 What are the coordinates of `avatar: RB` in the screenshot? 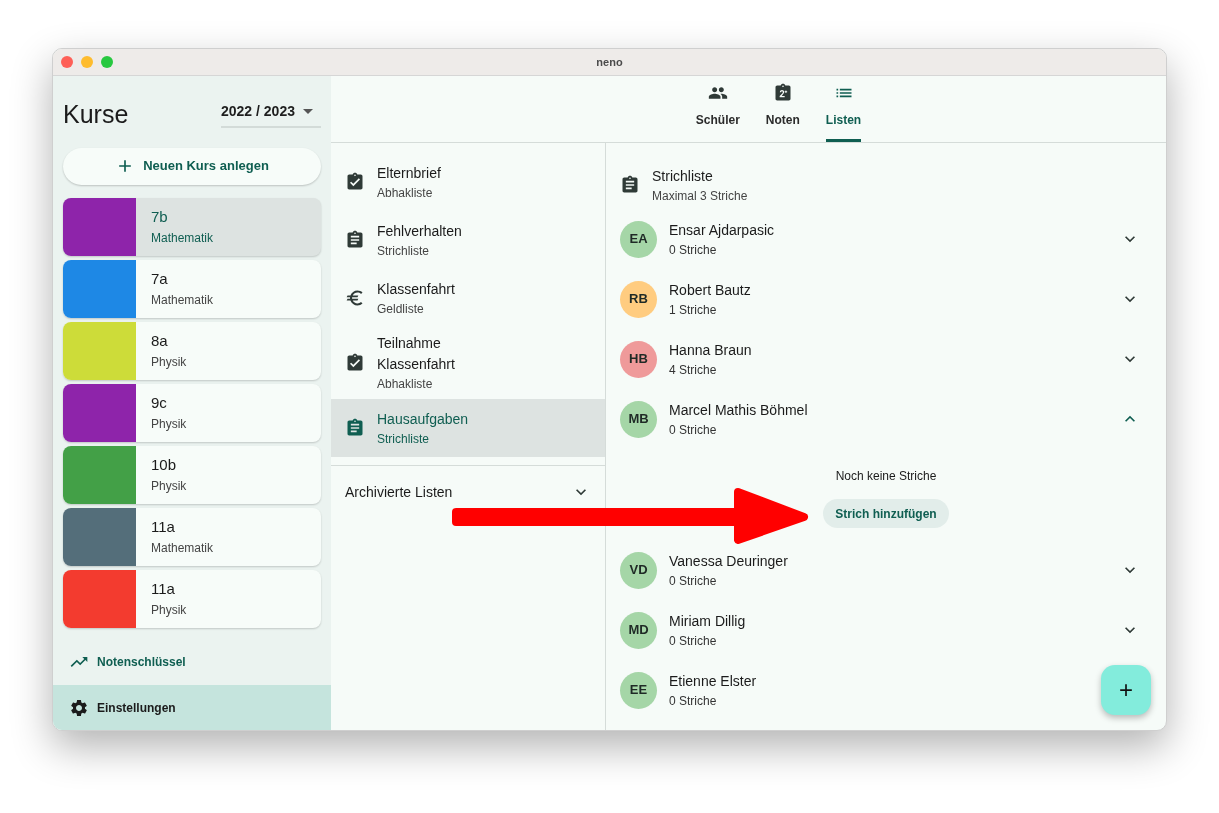 It's located at (638, 299).